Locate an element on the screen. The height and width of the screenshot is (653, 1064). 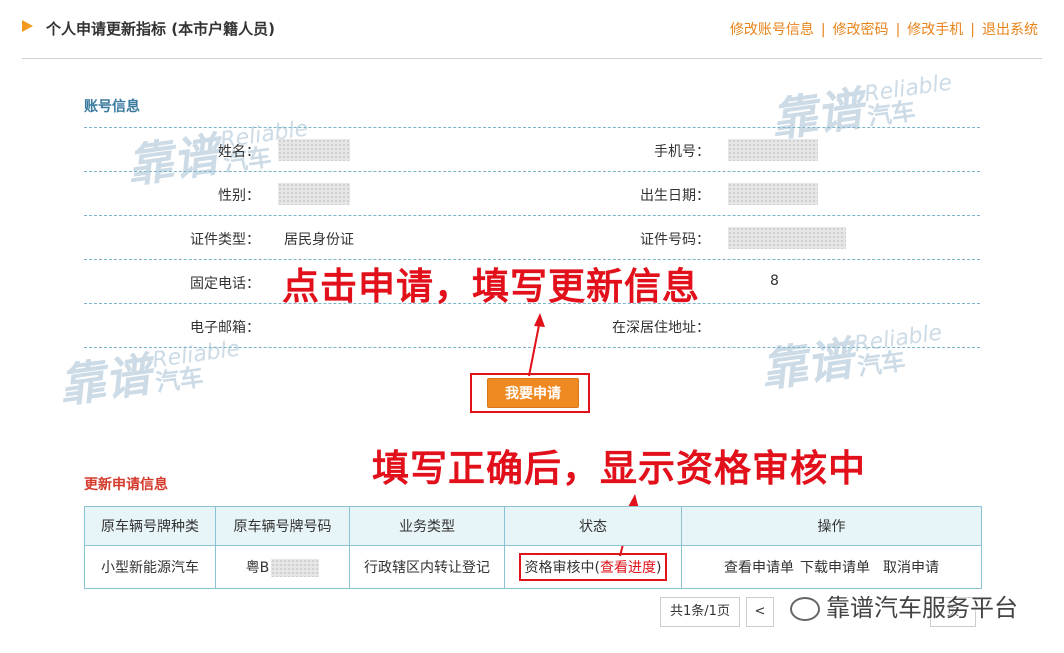
business-type-cell: 行政辖区内转让登记 is located at coordinates (427, 567).